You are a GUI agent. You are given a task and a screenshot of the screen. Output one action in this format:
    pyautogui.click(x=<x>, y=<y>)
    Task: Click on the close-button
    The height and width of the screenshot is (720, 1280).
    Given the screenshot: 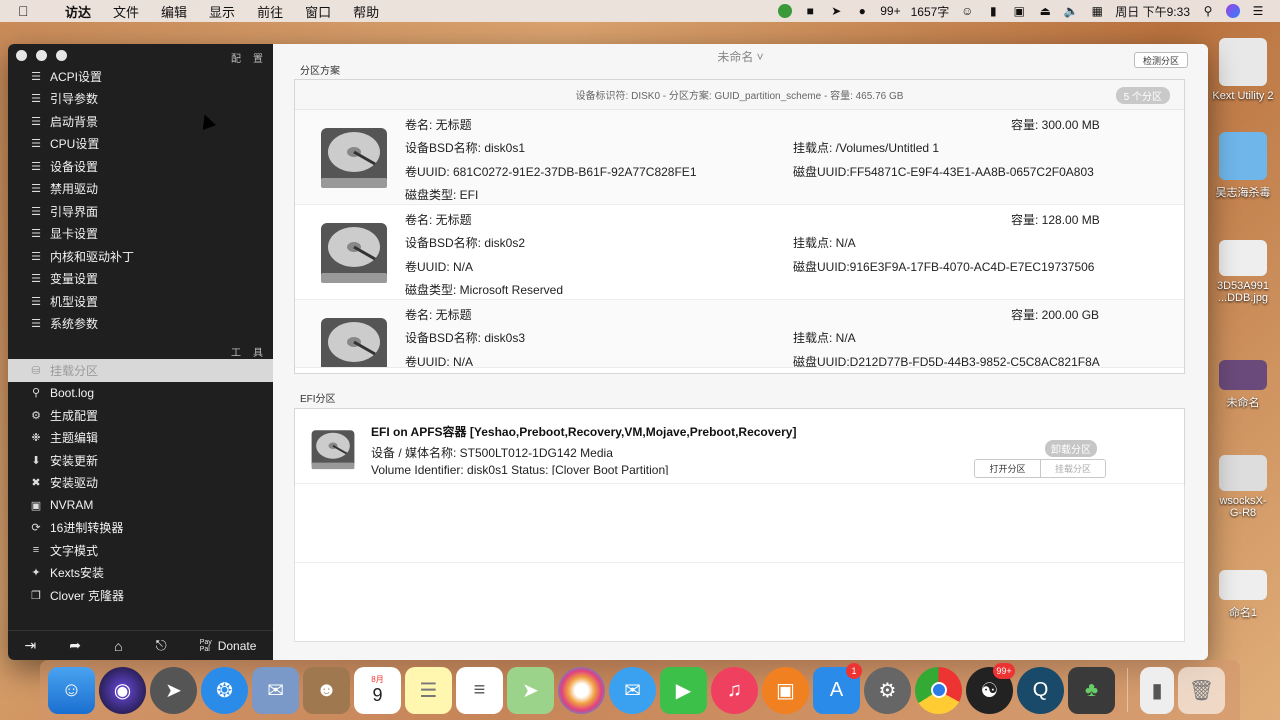 What is the action you would take?
    pyautogui.click(x=21, y=55)
    